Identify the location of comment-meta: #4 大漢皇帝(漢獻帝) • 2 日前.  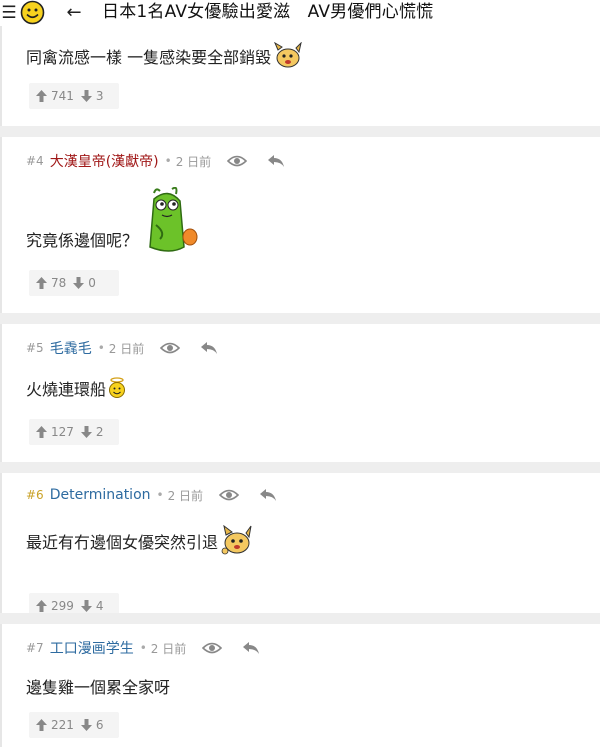
(155, 161).